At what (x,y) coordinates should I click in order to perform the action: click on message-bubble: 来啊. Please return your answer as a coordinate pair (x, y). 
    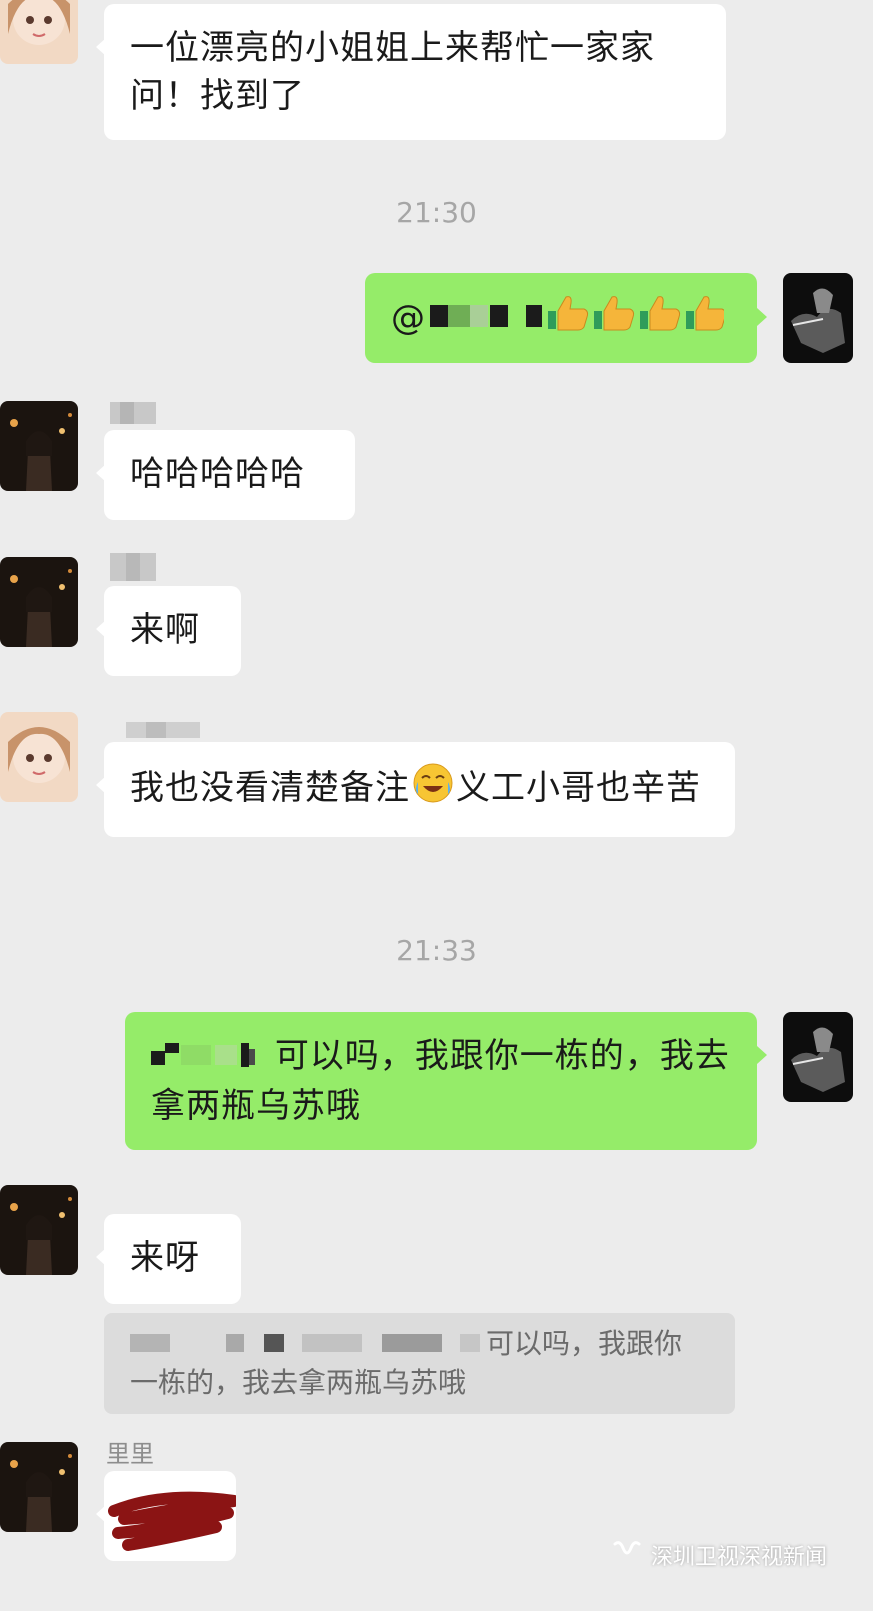
    Looking at the image, I should click on (172, 631).